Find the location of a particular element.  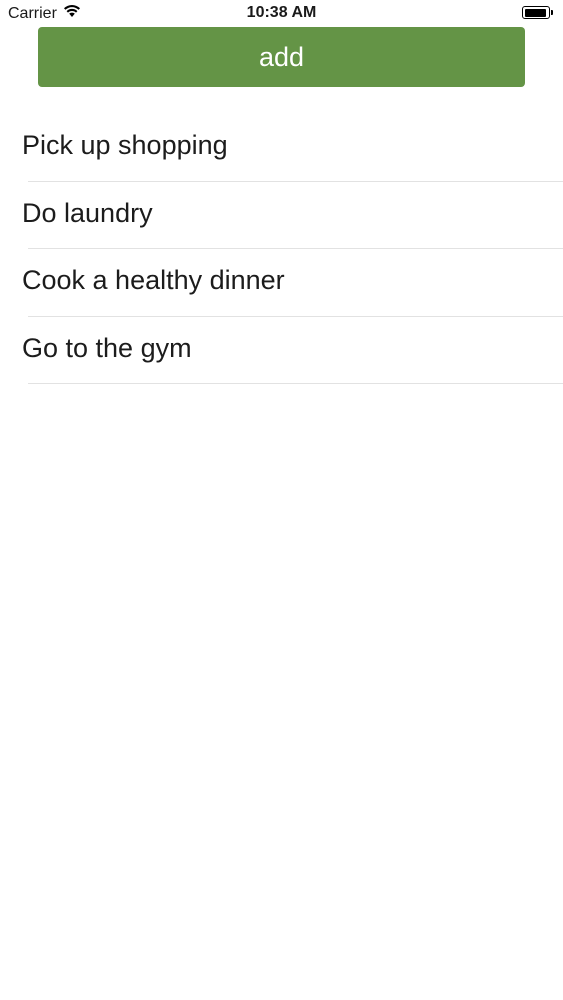

status-right is located at coordinates (537, 12).